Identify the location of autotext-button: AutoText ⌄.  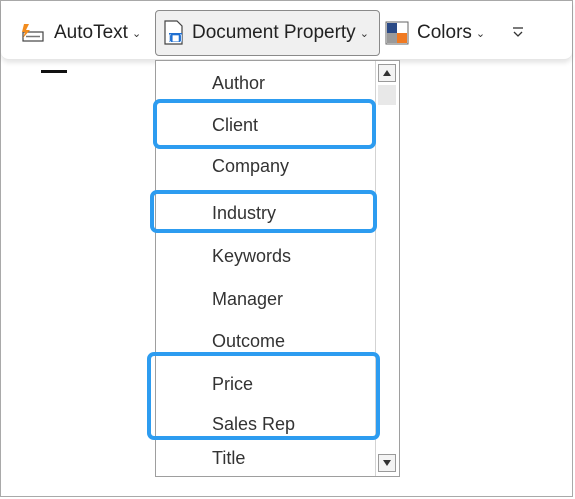
(85, 33).